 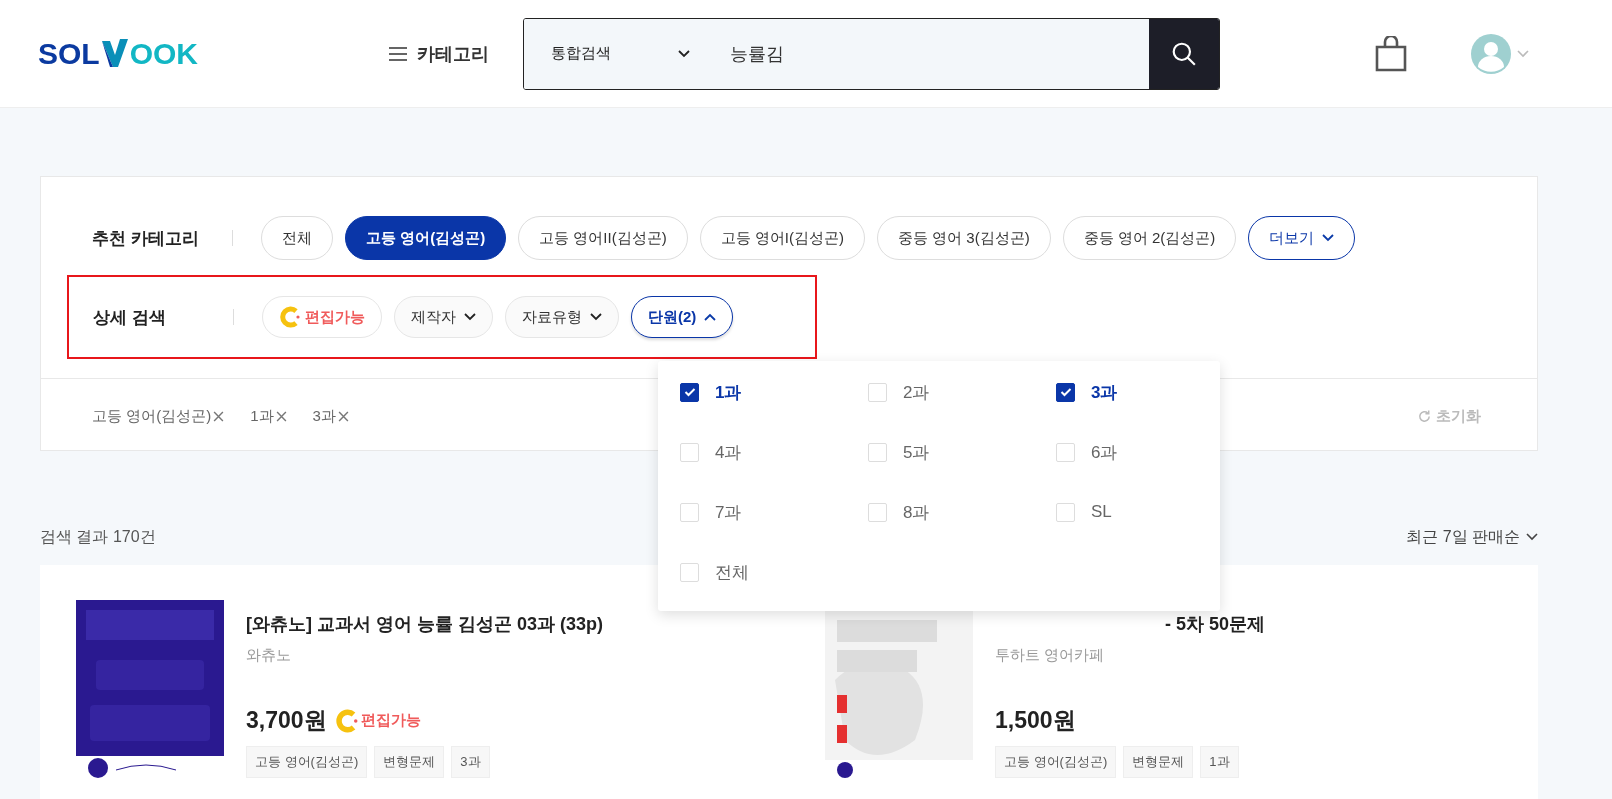 What do you see at coordinates (1149, 238) in the screenshot?
I see `category-chip: 중등 영어 2(김성곤)` at bounding box center [1149, 238].